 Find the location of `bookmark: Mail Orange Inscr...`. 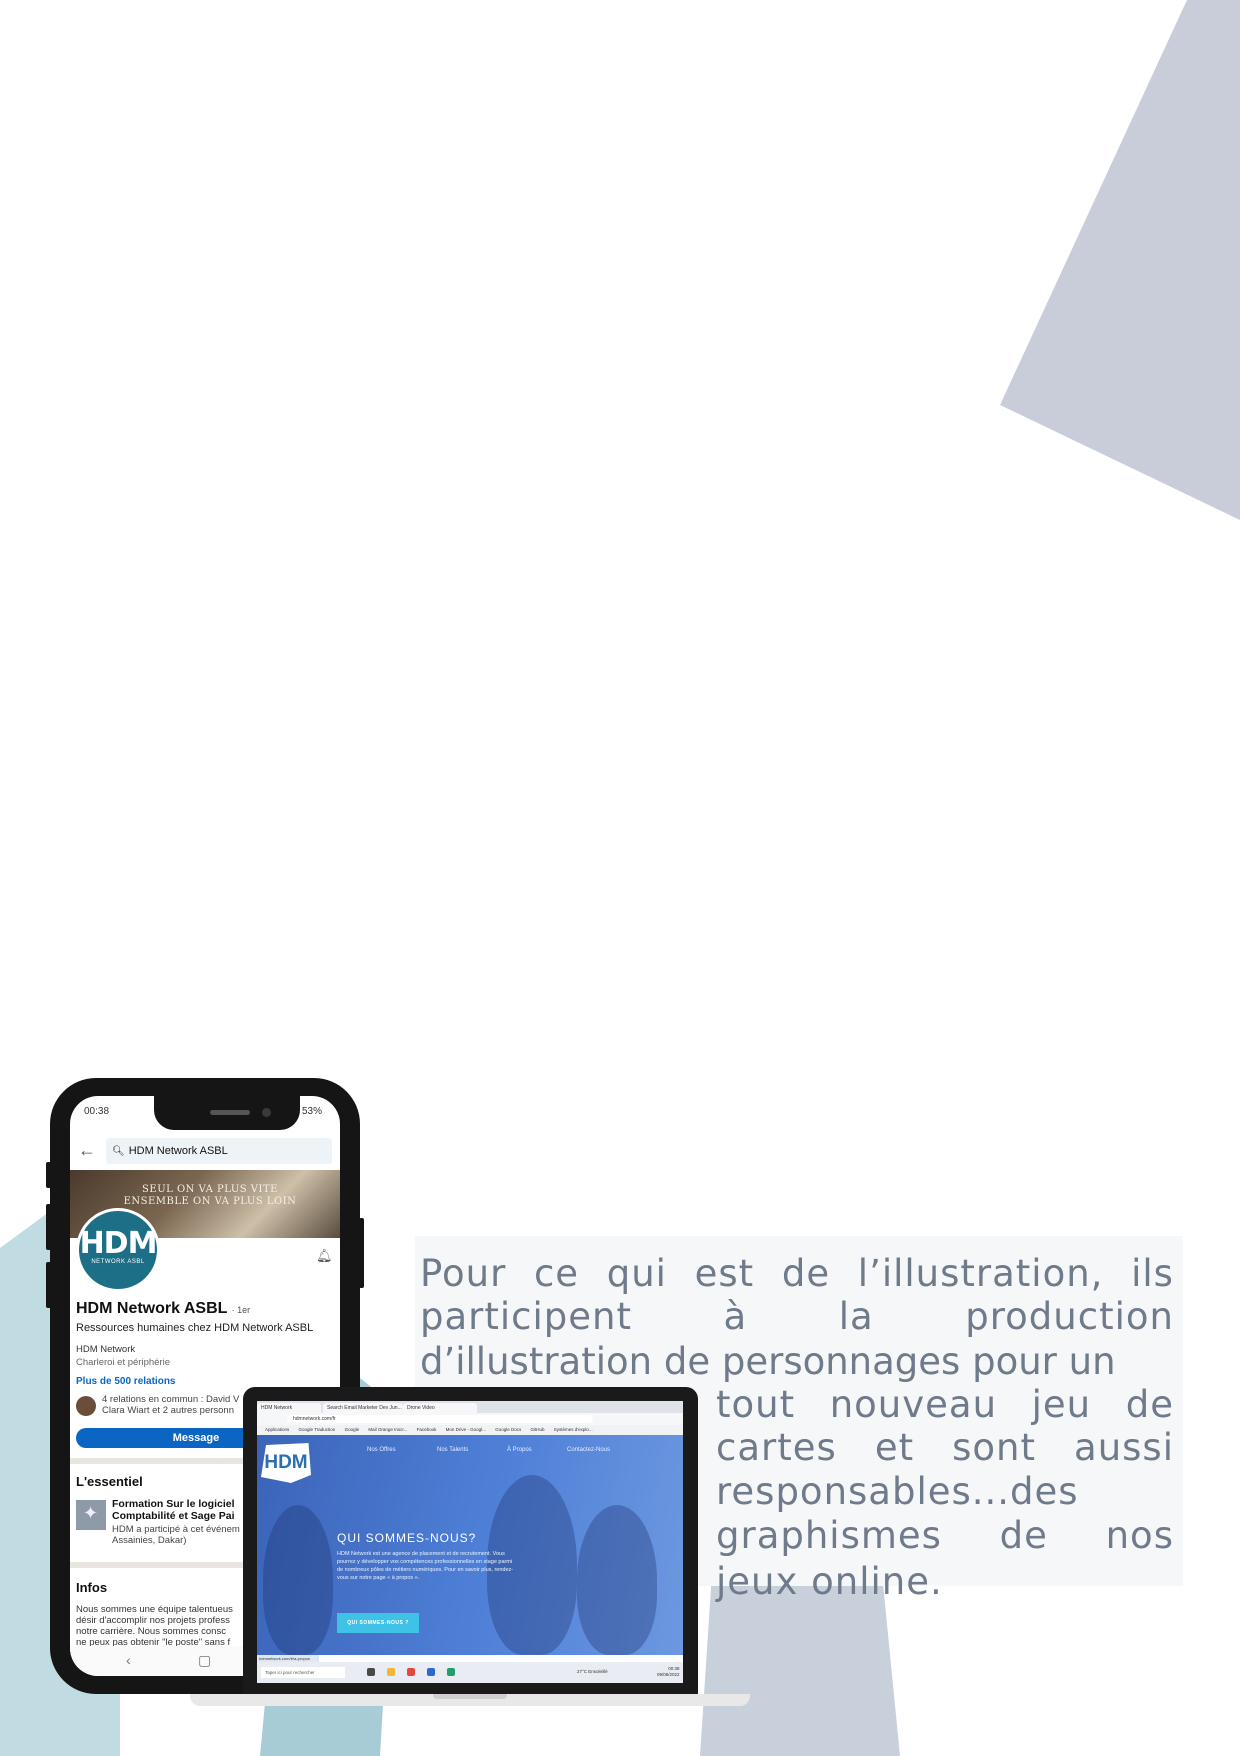

bookmark: Mail Orange Inscr... is located at coordinates (387, 1429).